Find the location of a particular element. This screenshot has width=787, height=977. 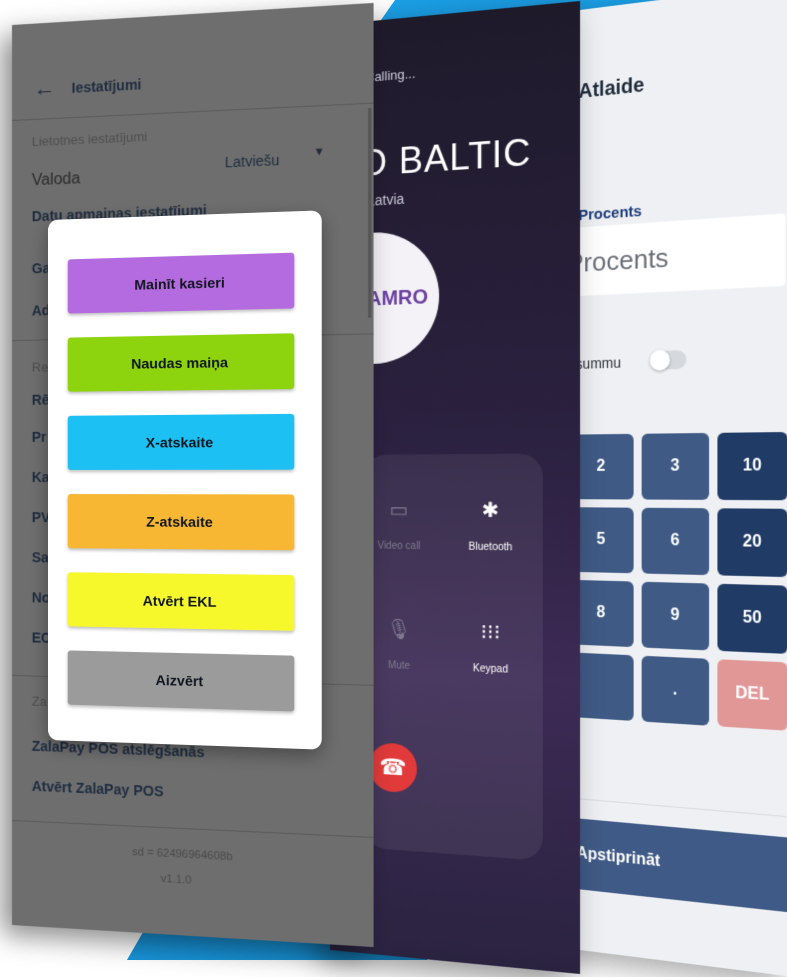

key-delete: DEL is located at coordinates (752, 695).